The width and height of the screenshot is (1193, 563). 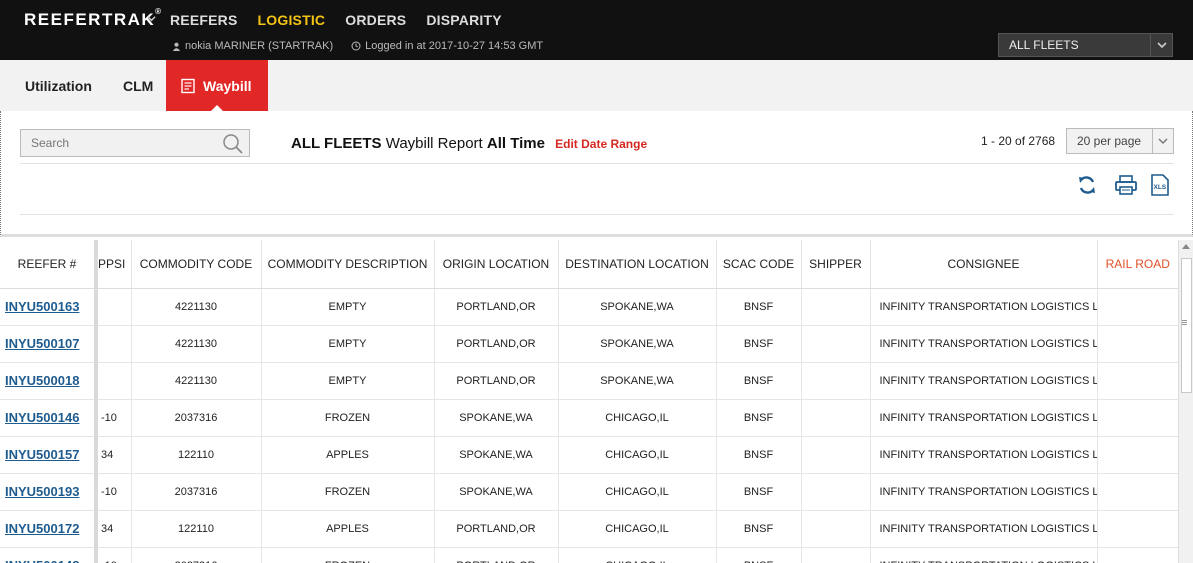 I want to click on reefer-link: INYU500018, so click(x=42, y=380).